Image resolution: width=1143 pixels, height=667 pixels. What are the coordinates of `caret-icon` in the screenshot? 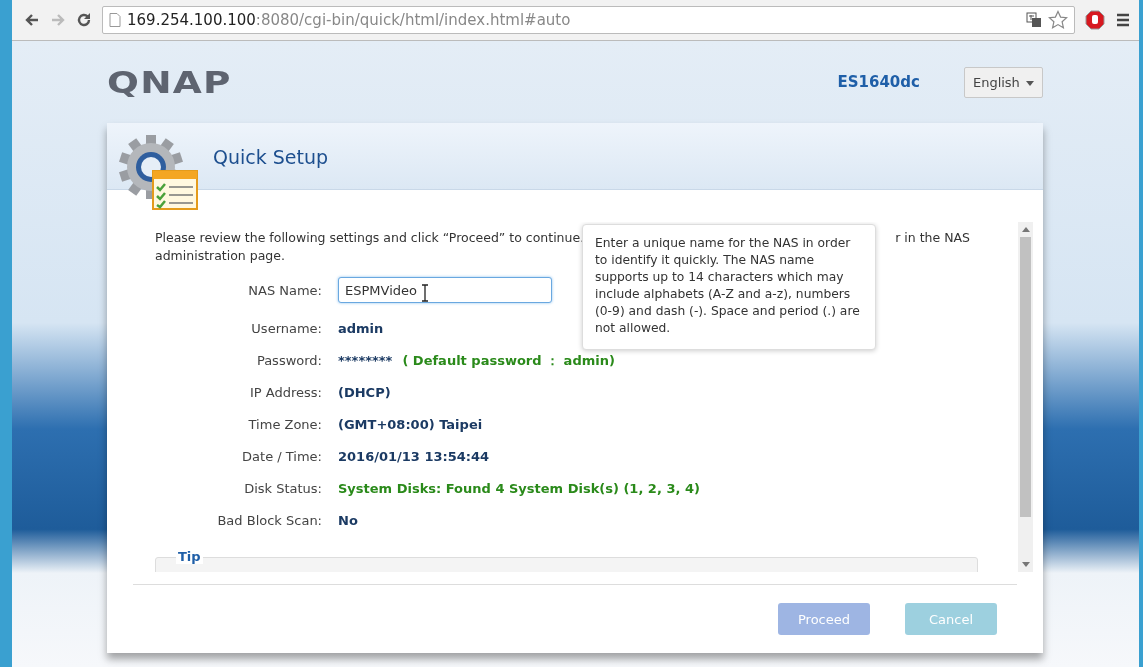 It's located at (1030, 83).